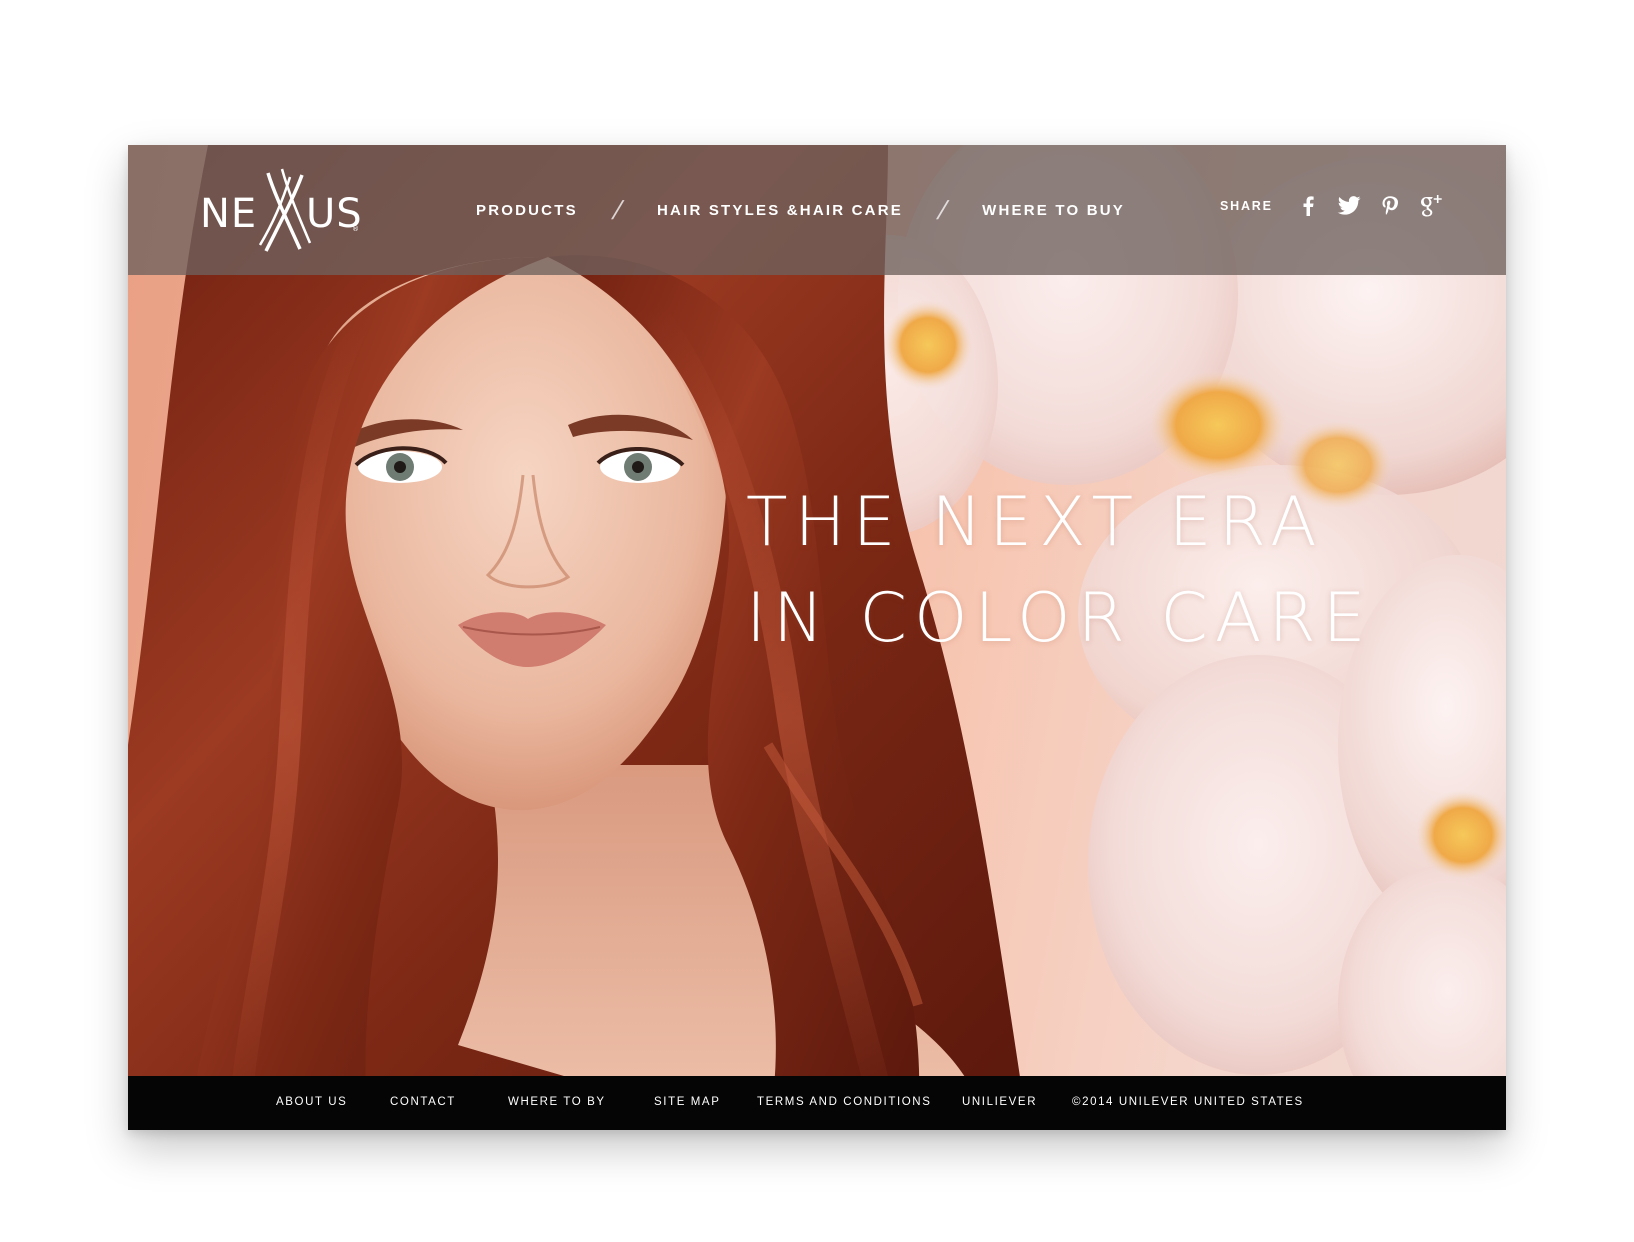  Describe the element at coordinates (1059, 618) in the screenshot. I see `headline-line-2: IN COLOR CARE` at that location.